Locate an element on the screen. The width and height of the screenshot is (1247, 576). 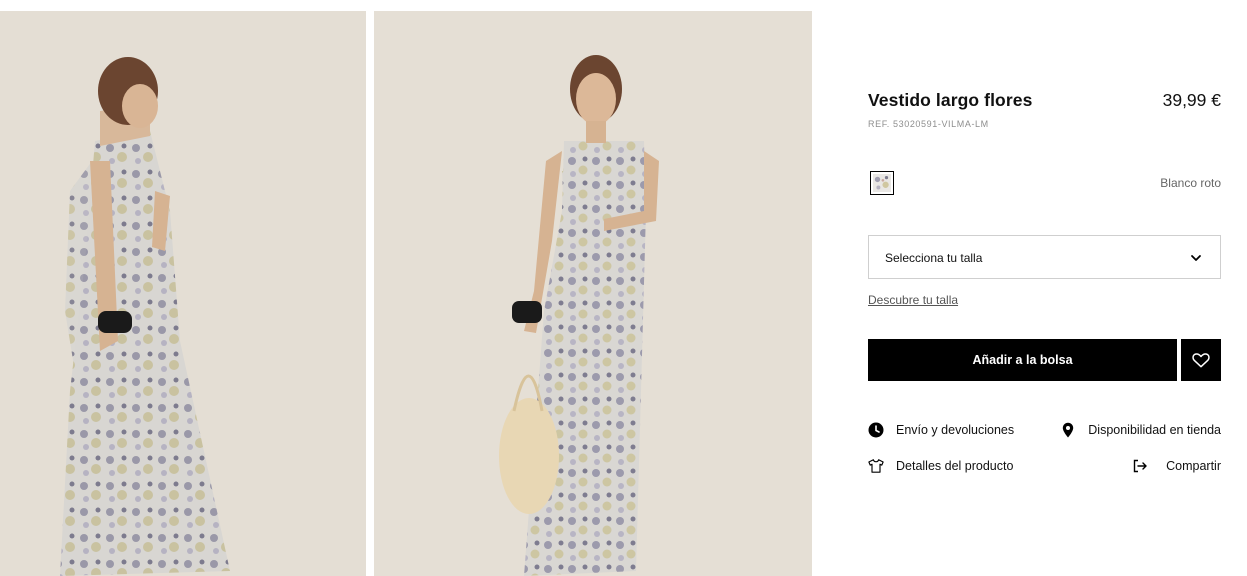
floral-swatch-icon is located at coordinates (882, 183).